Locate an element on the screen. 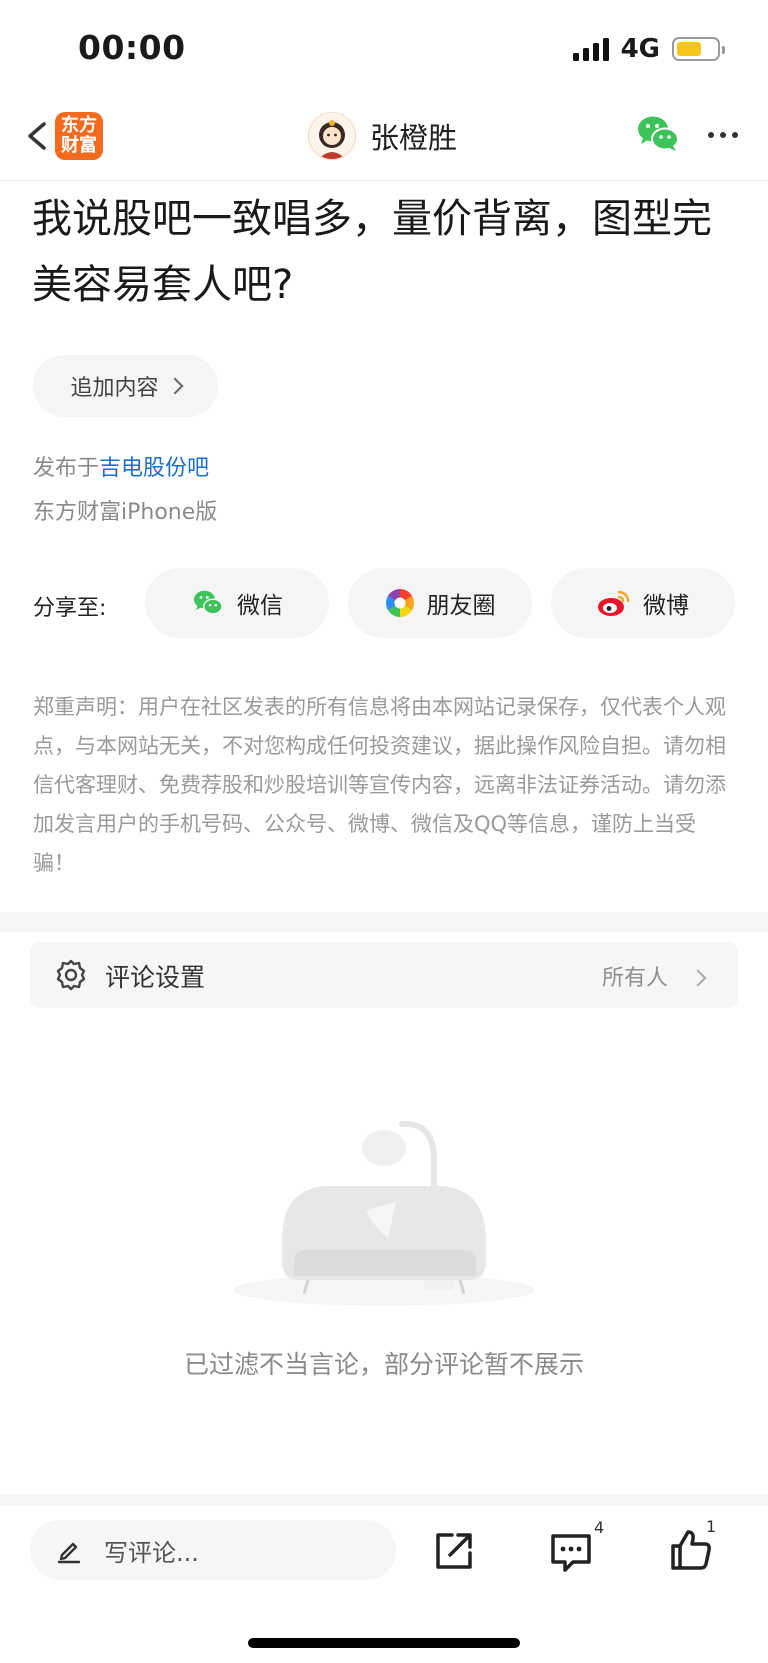  comment-icon is located at coordinates (571, 1552).